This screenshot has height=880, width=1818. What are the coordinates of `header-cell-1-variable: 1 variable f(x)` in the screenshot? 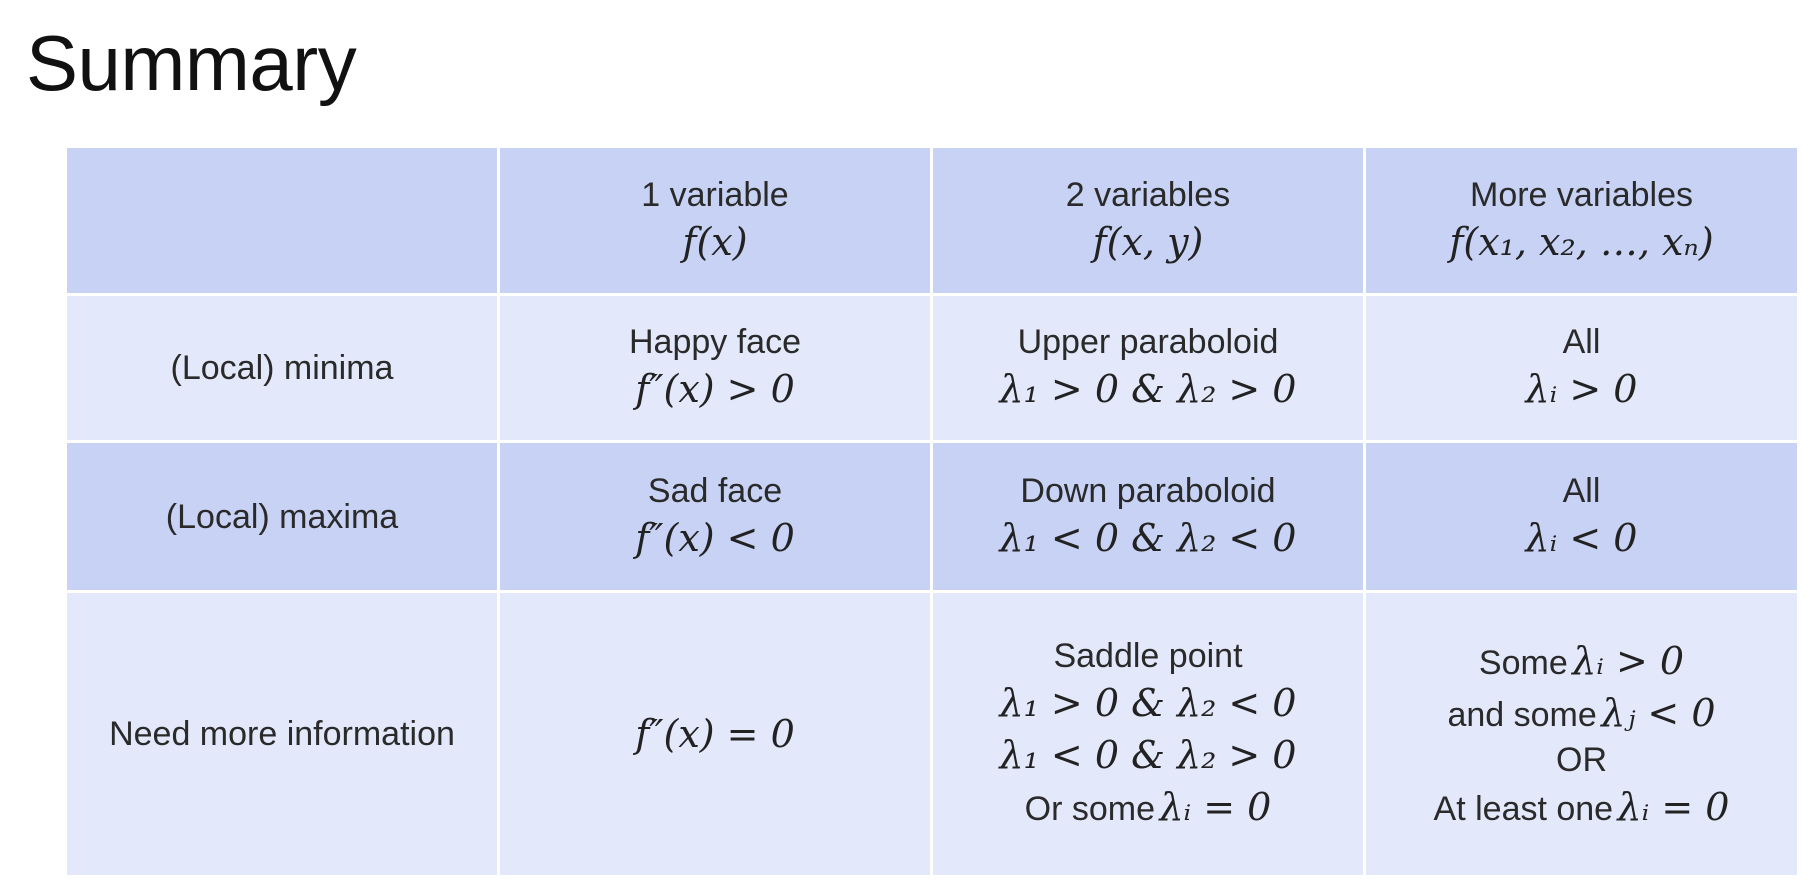 It's located at (715, 220).